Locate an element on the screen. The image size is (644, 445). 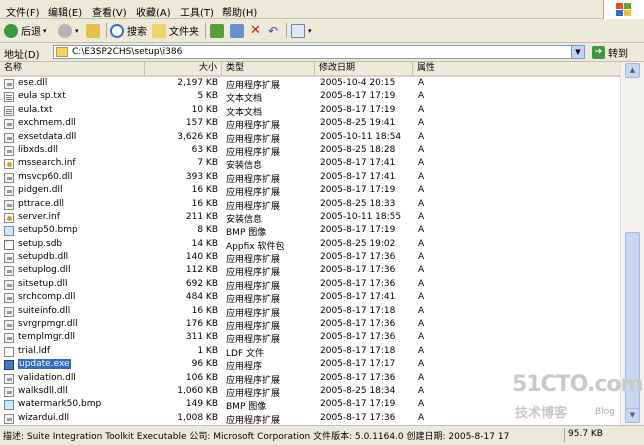
exe-file-icon is located at coordinates (9, 365).